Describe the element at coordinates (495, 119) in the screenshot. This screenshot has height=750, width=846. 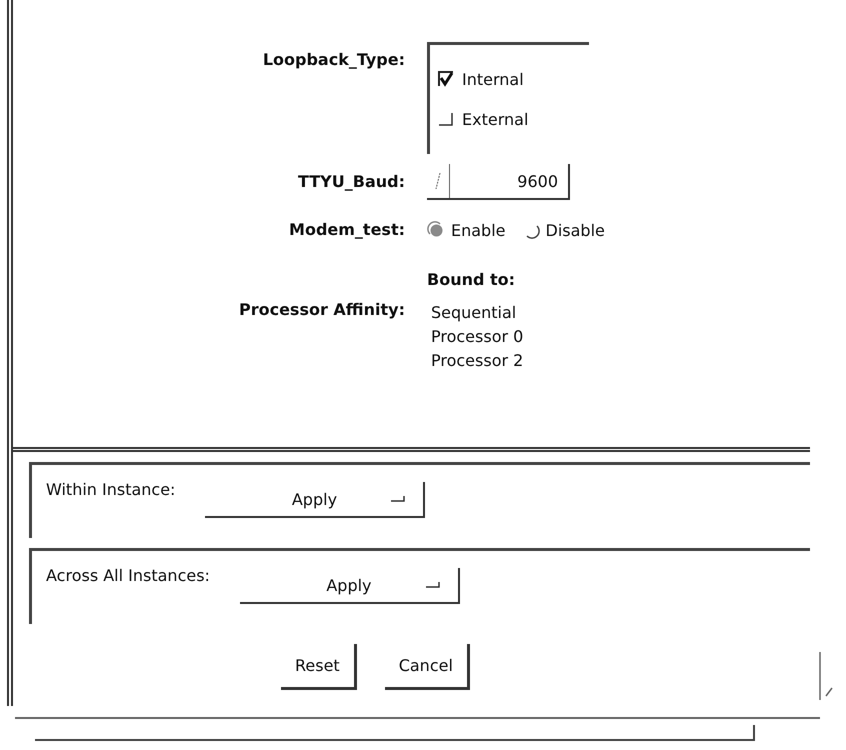
I see `checkbox-label: External` at that location.